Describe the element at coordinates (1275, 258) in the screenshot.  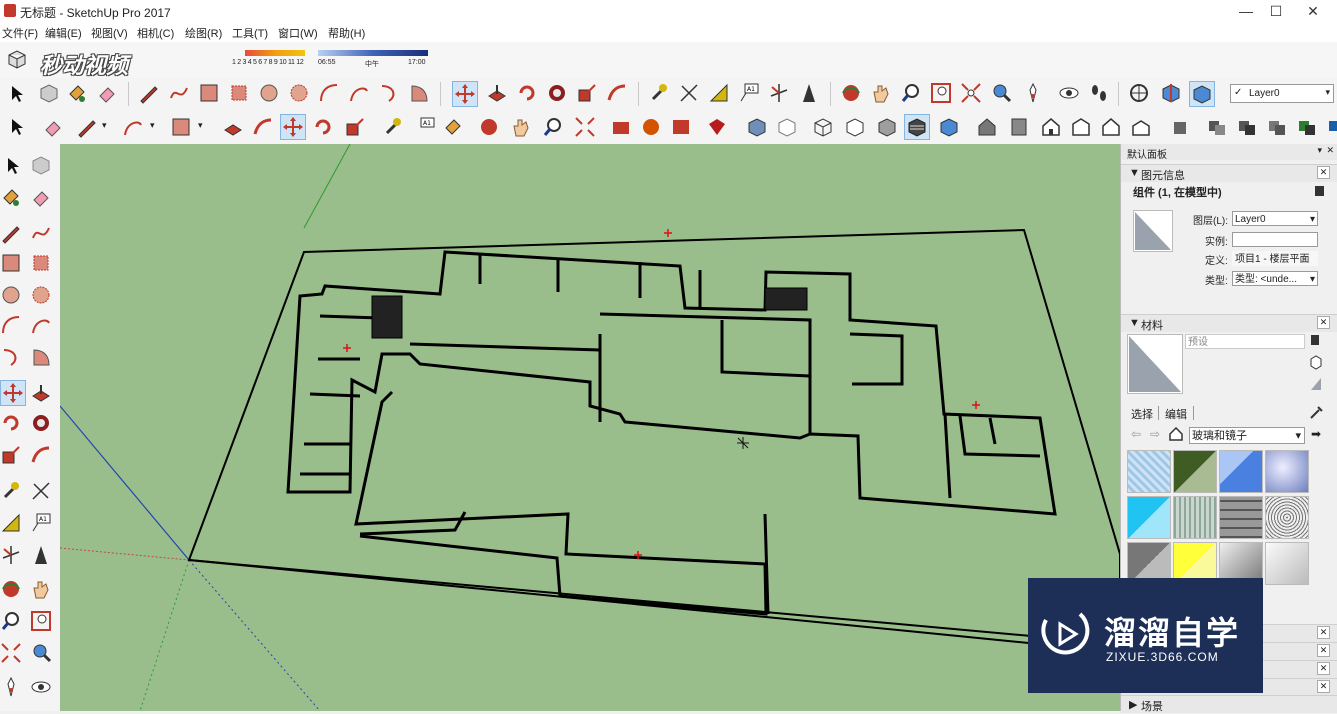
I see `definition-field: 项目1 - 楼层平面` at that location.